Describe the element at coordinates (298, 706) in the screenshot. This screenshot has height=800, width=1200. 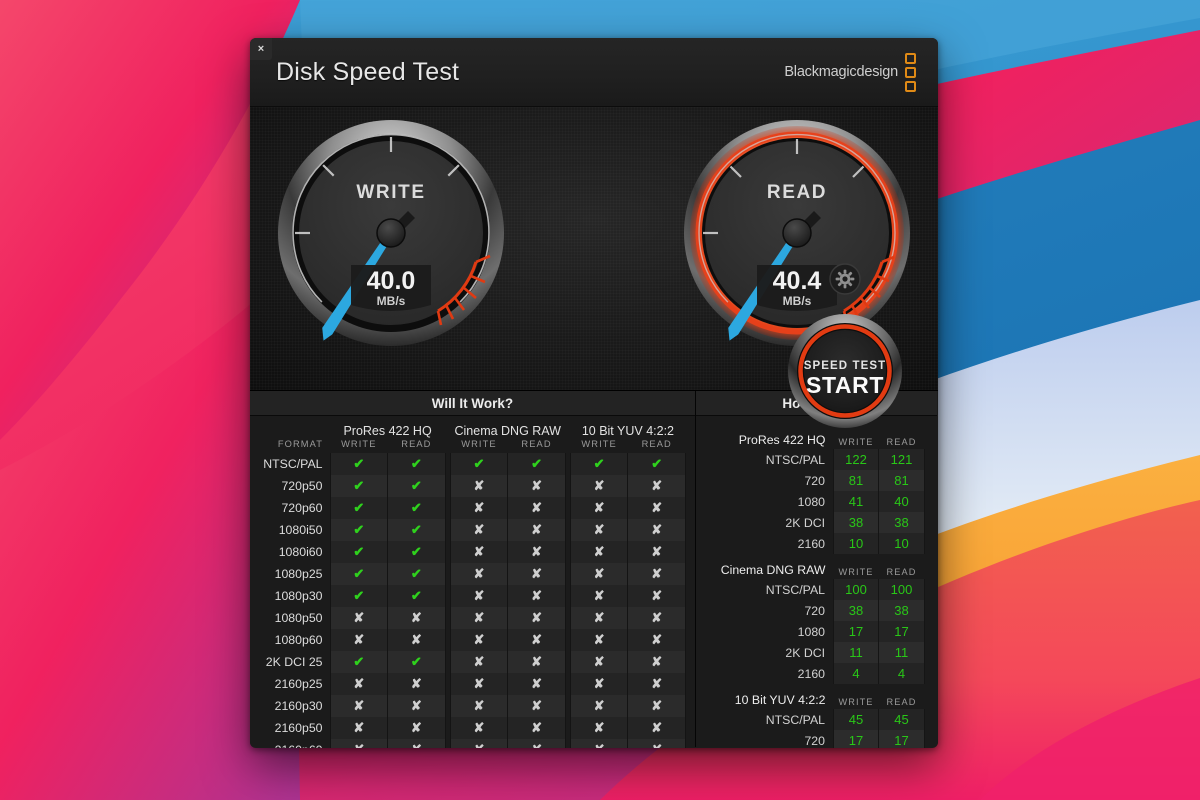
I see `format-label: 2160p30` at that location.